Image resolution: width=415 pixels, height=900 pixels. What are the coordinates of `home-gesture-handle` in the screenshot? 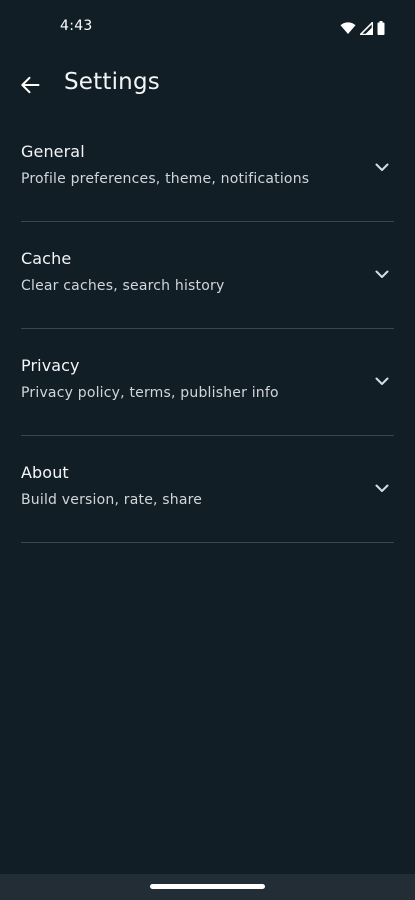 It's located at (207, 886).